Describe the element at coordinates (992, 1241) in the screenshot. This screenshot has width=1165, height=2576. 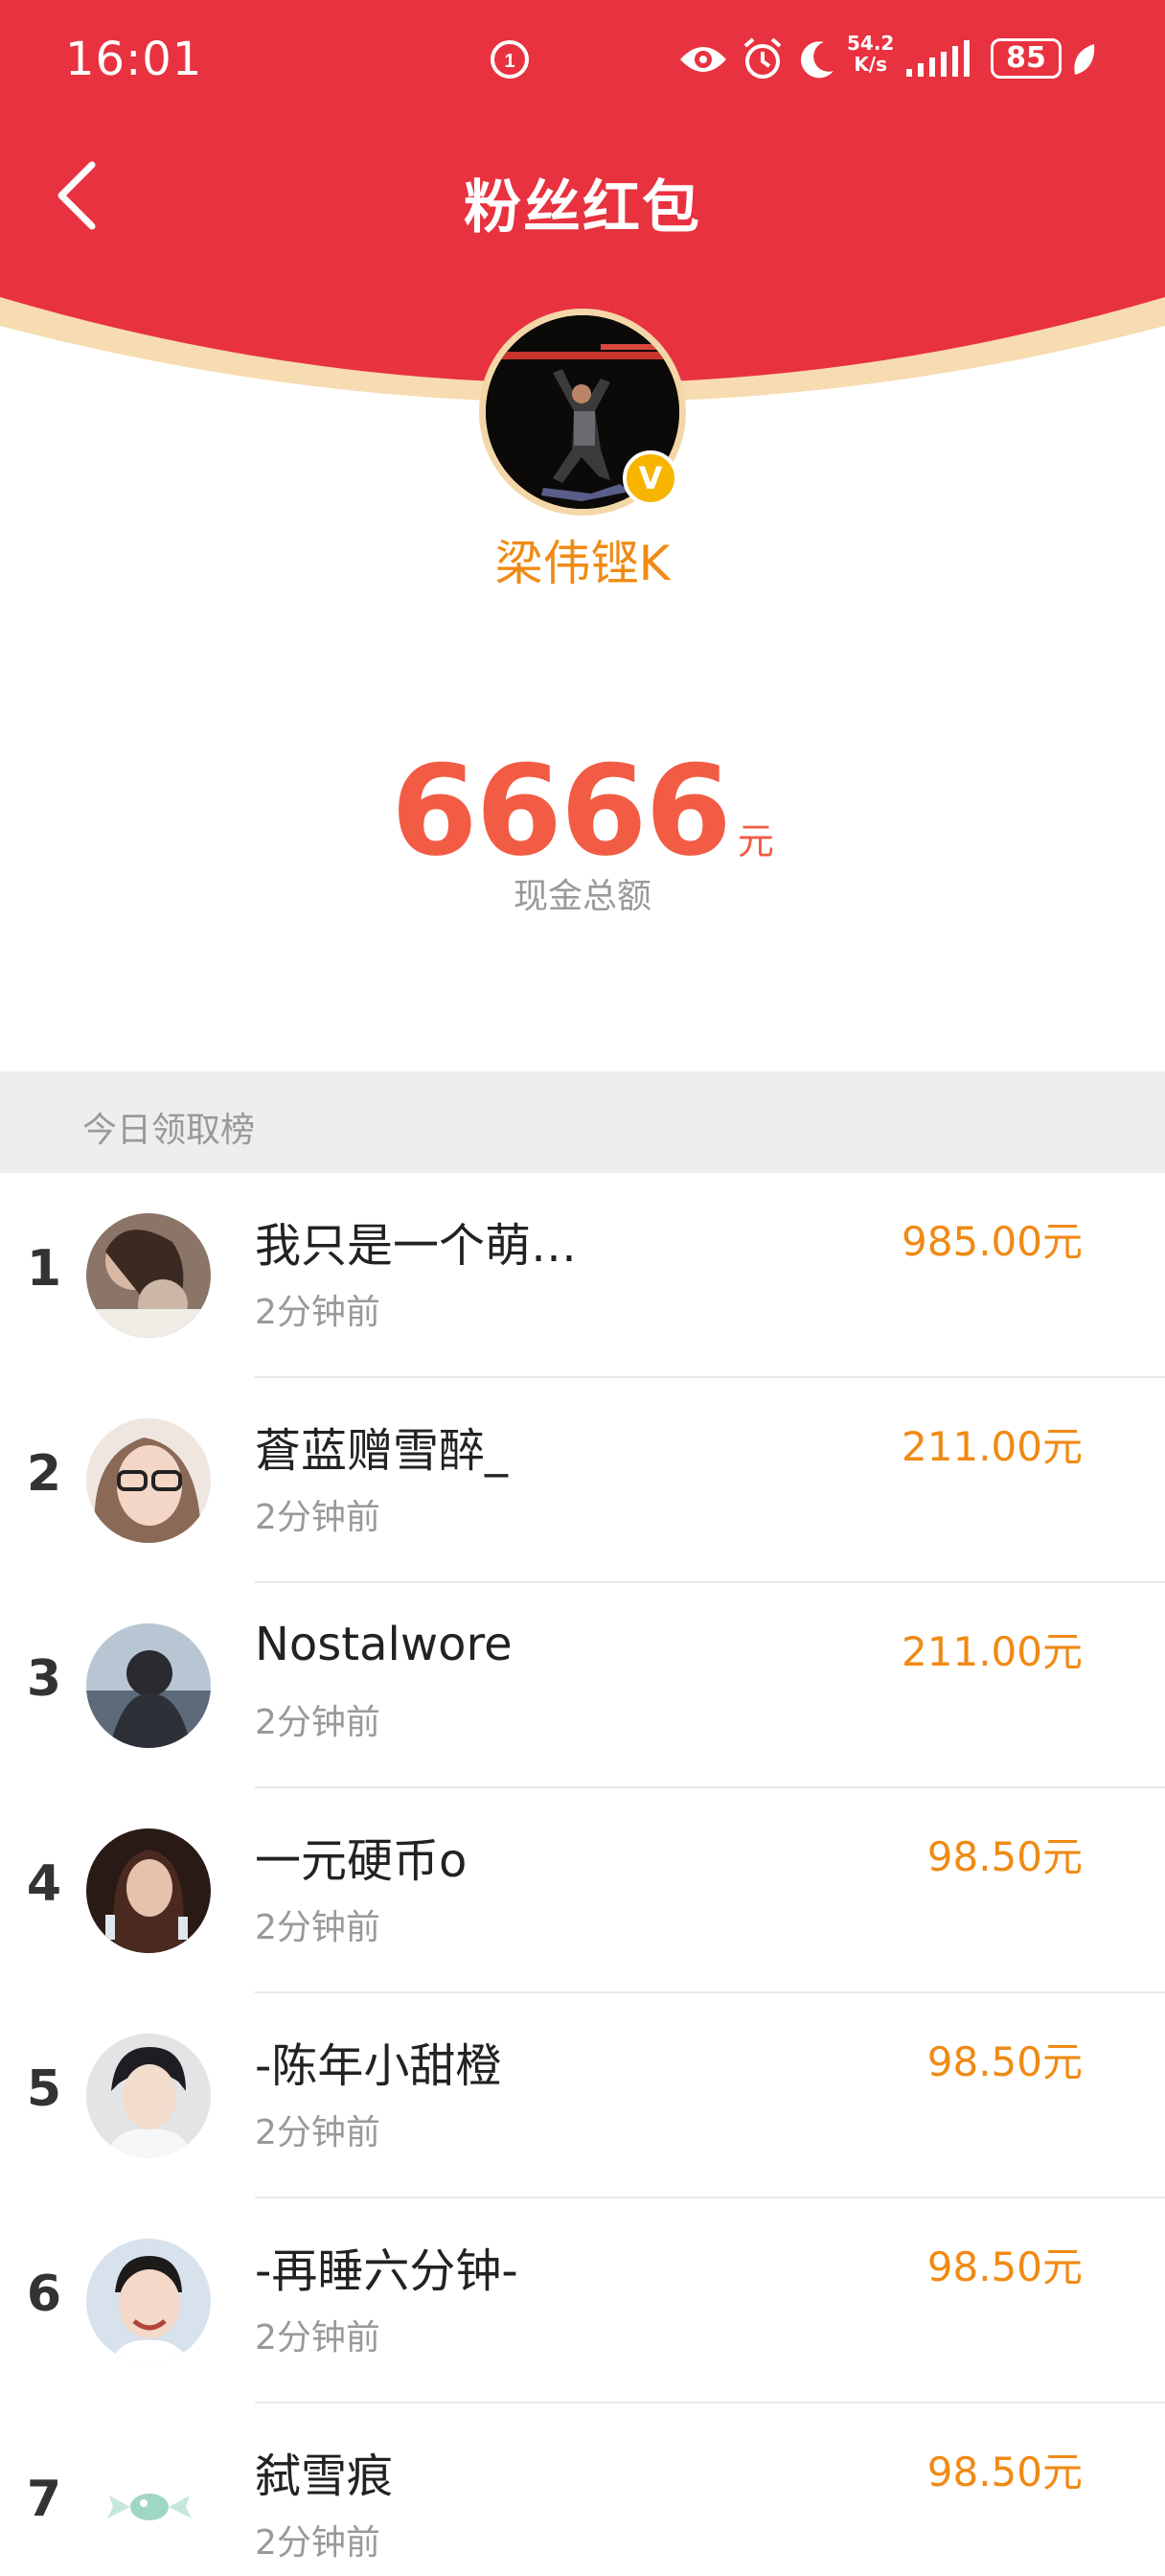
I see `claim-amount: 985.00元` at that location.